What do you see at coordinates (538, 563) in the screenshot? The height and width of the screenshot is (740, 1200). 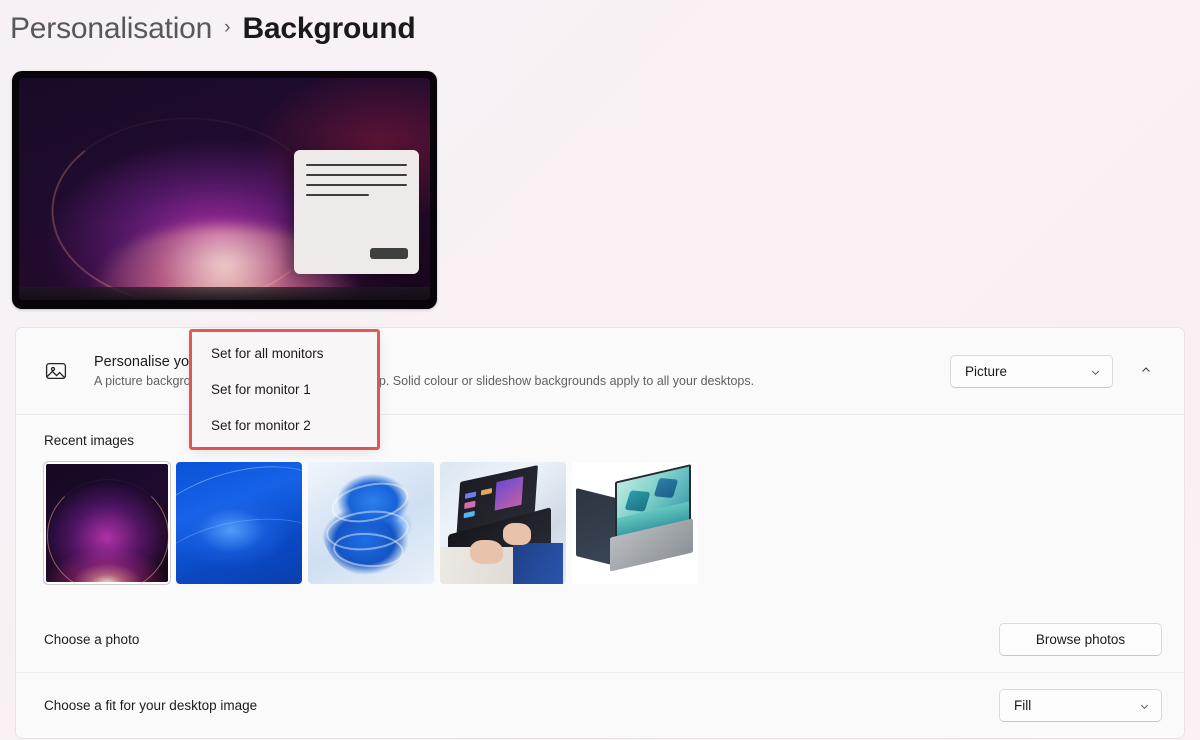 I see `person-sleeve` at bounding box center [538, 563].